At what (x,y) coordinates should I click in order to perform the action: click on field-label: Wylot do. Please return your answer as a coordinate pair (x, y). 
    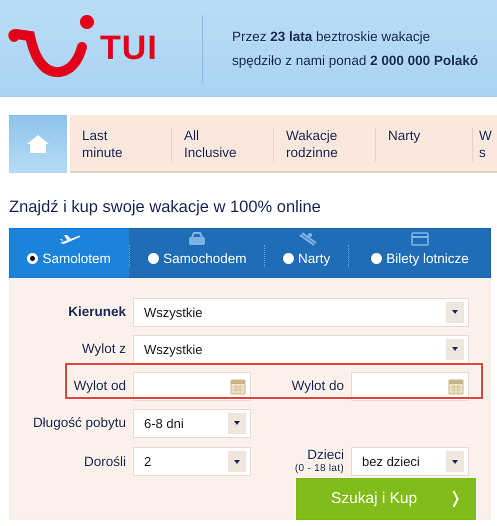
    Looking at the image, I should click on (317, 386).